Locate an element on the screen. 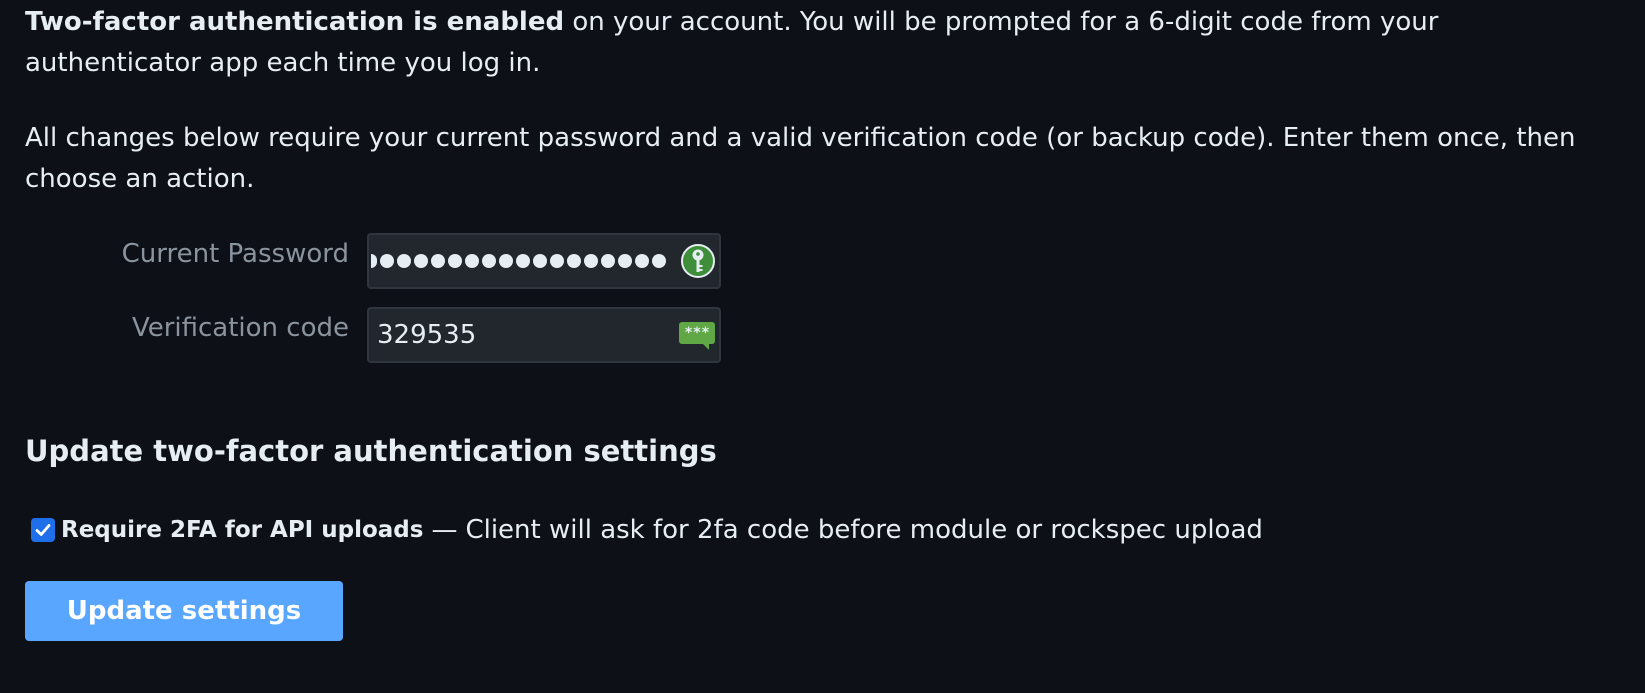 Image resolution: width=1645 pixels, height=693 pixels. checkmark-icon is located at coordinates (43, 530).